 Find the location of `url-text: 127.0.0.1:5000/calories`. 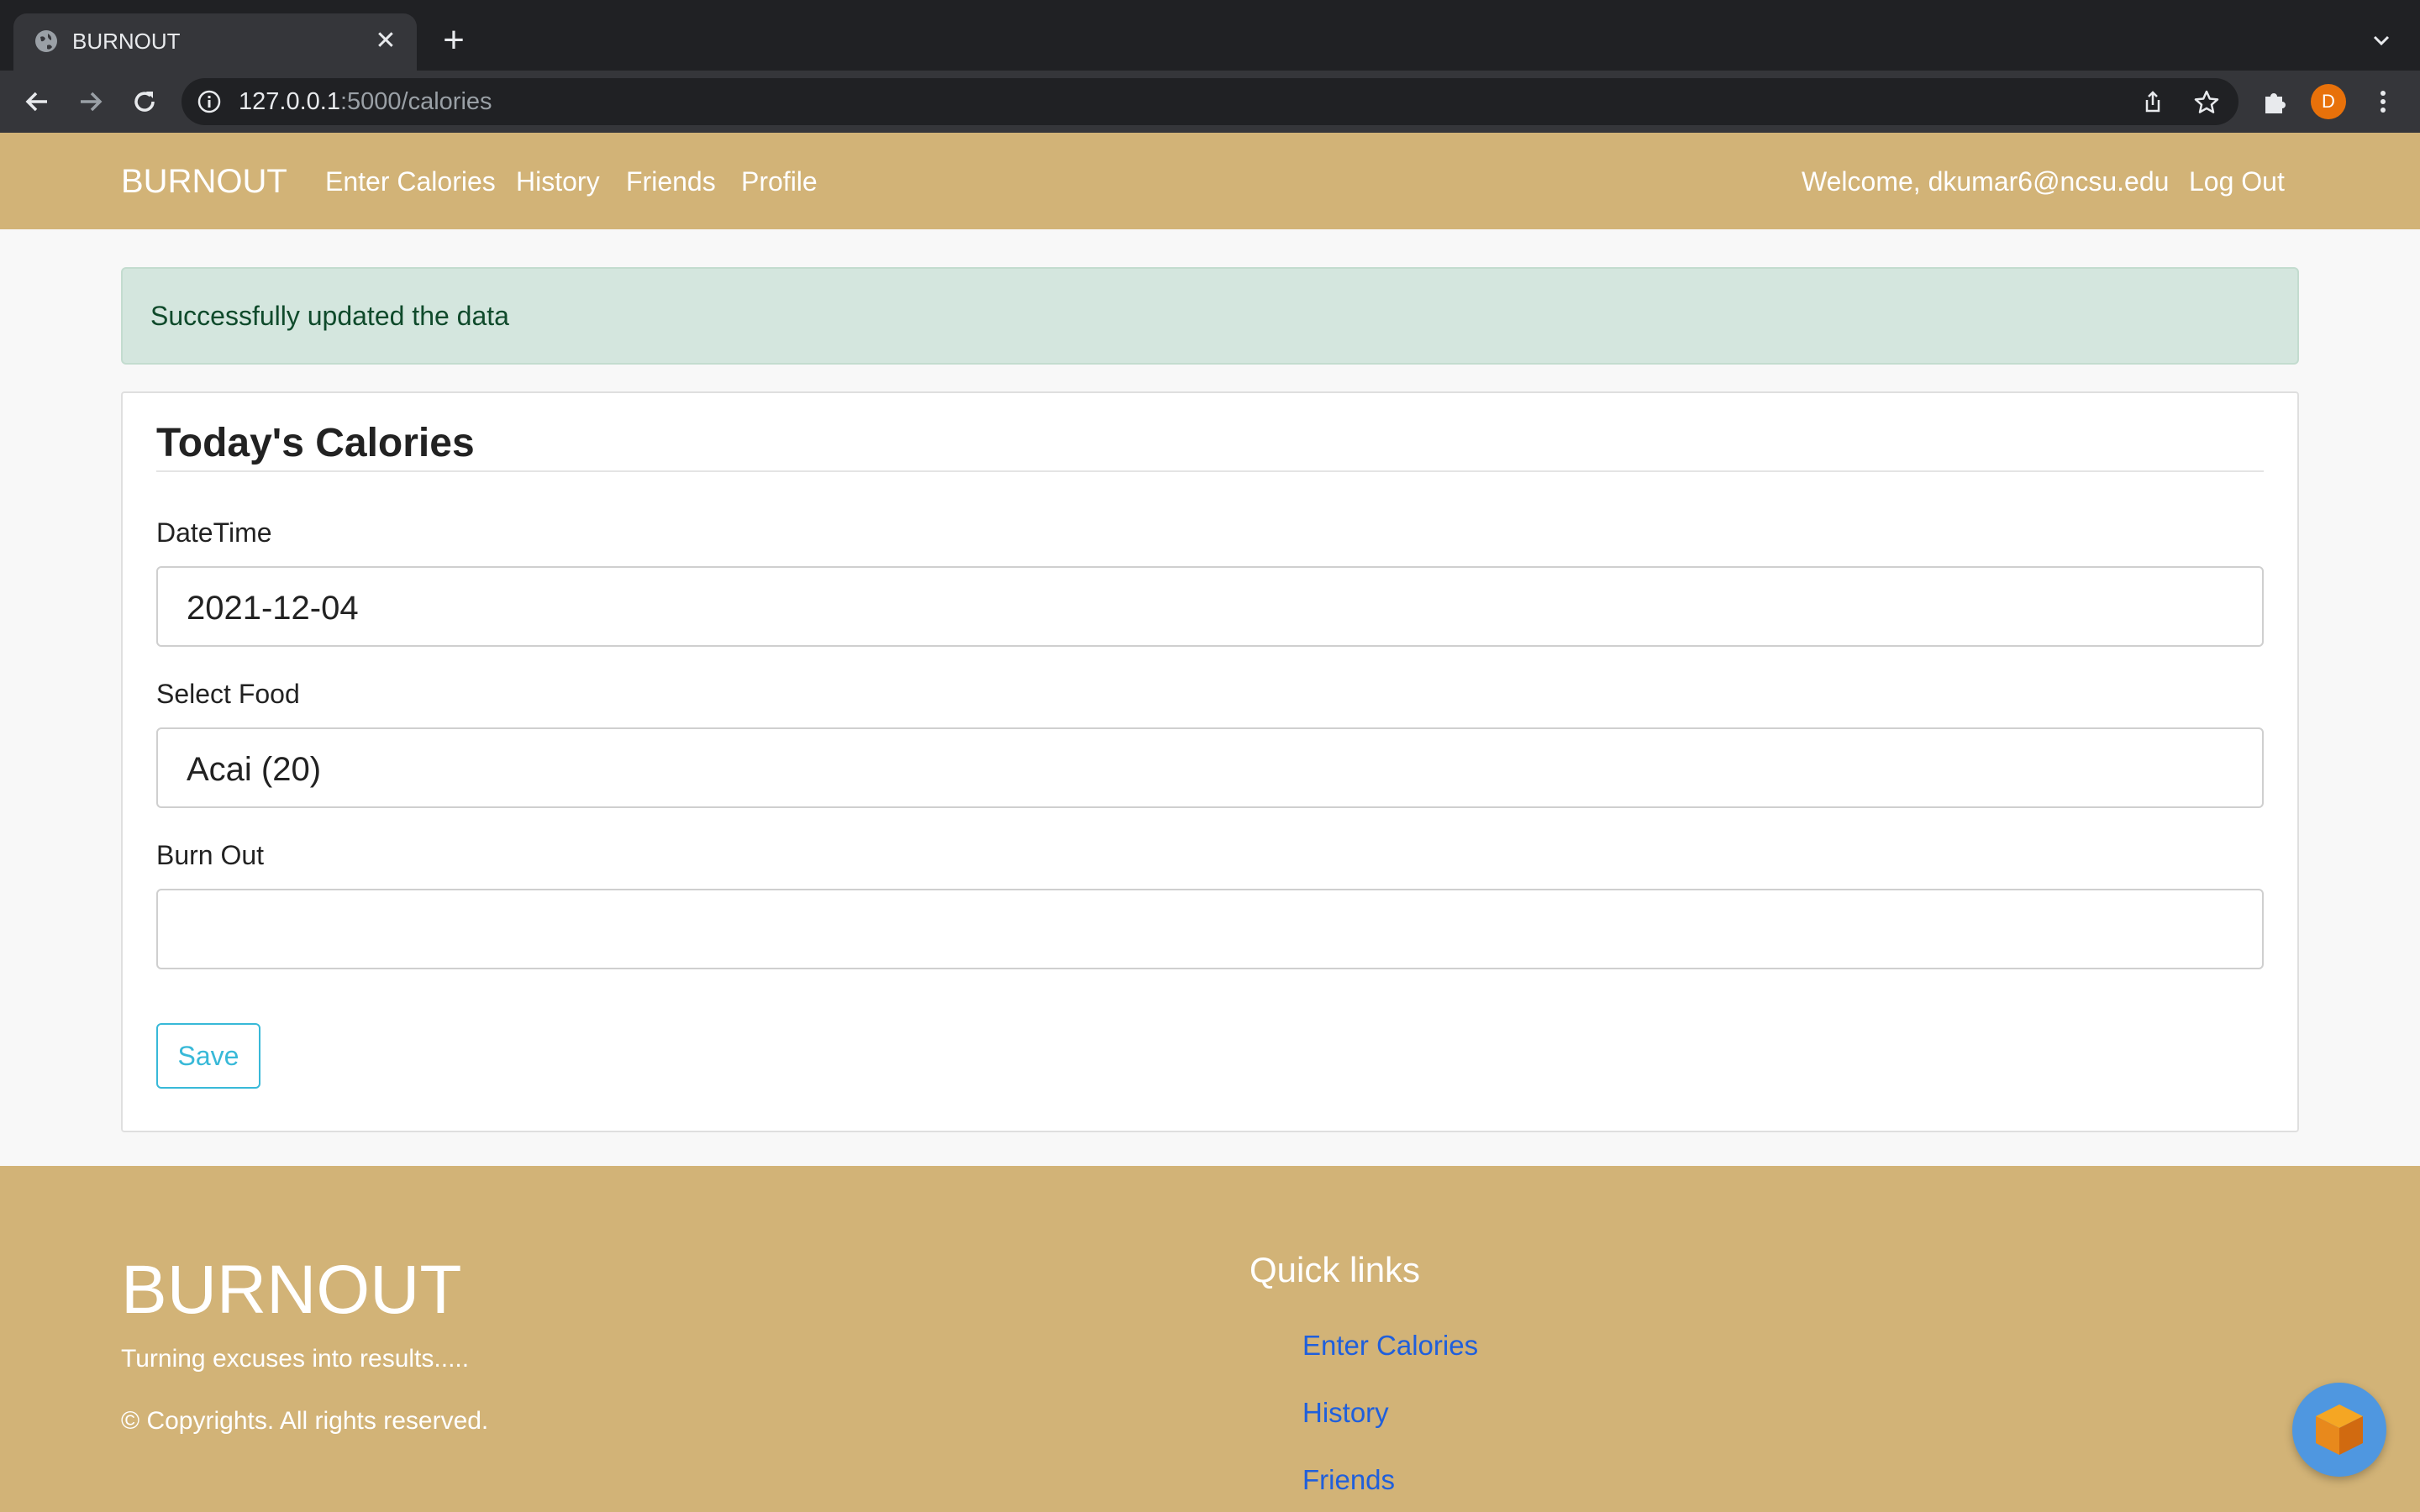

url-text: 127.0.0.1:5000/calories is located at coordinates (366, 102).